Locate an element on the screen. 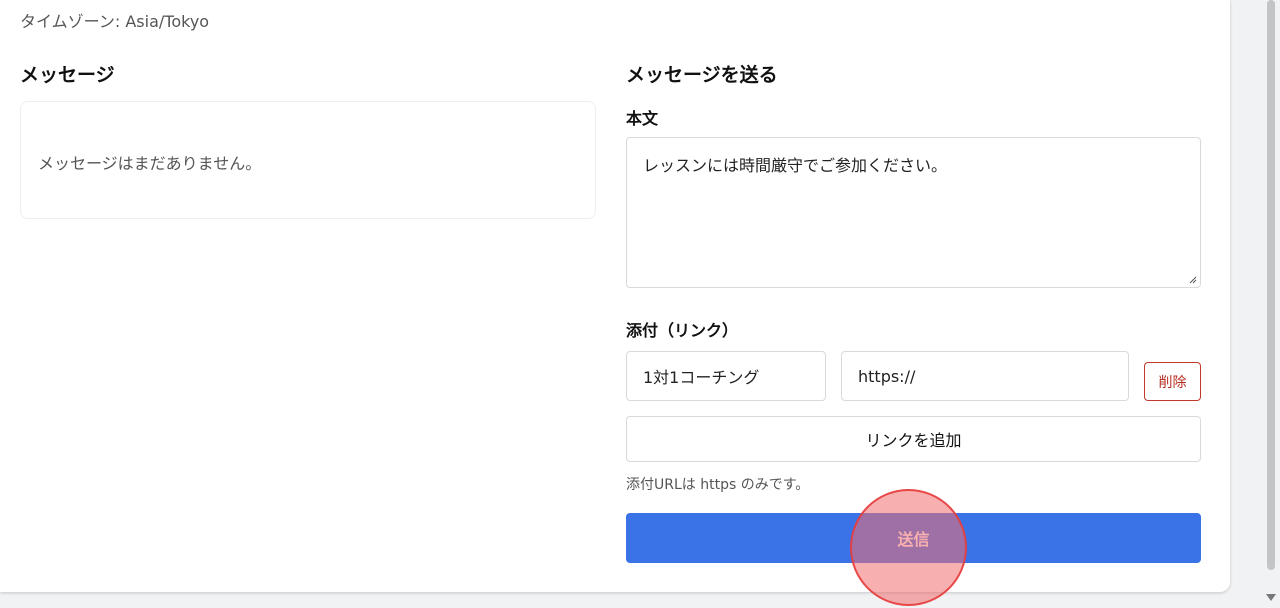  scrollbar-thumb is located at coordinates (1271, 285).